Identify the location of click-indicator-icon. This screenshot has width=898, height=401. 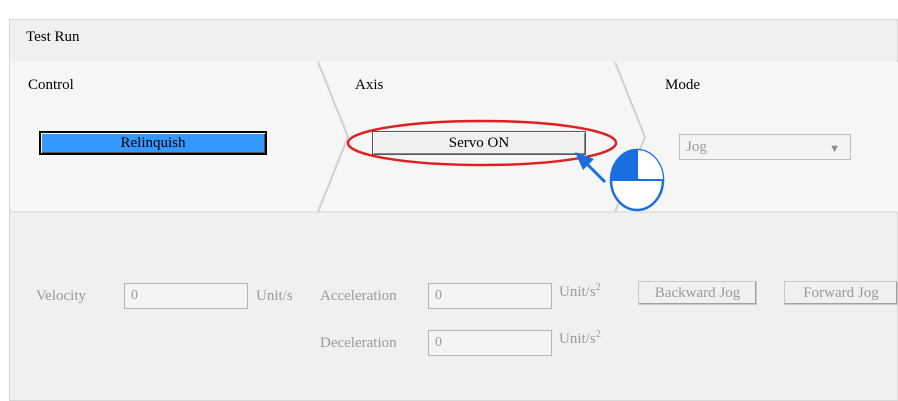
(637, 180).